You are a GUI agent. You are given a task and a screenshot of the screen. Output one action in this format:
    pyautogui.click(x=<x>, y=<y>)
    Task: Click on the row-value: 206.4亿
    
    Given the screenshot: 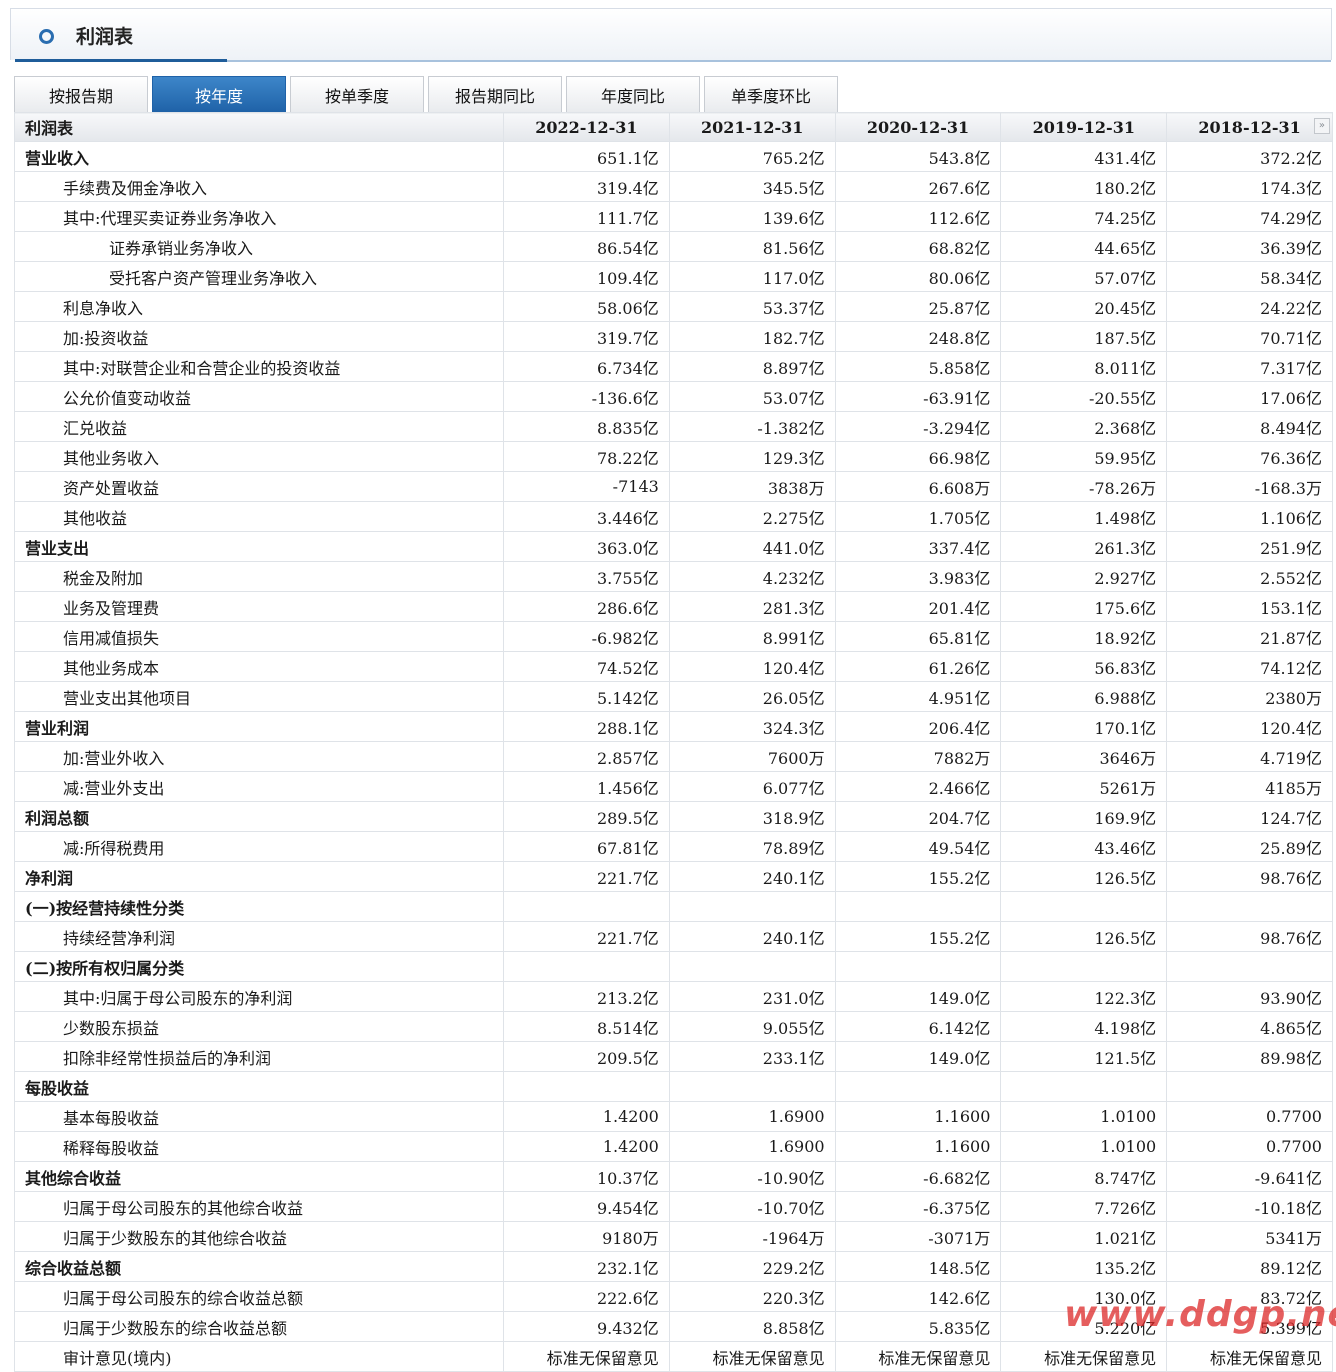 What is the action you would take?
    pyautogui.click(x=918, y=726)
    